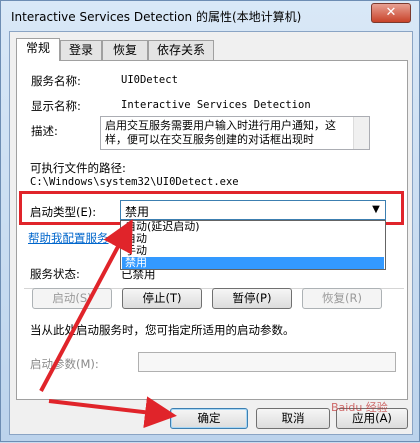 The height and width of the screenshot is (443, 420). I want to click on tab-logon: 登录, so click(81, 50).